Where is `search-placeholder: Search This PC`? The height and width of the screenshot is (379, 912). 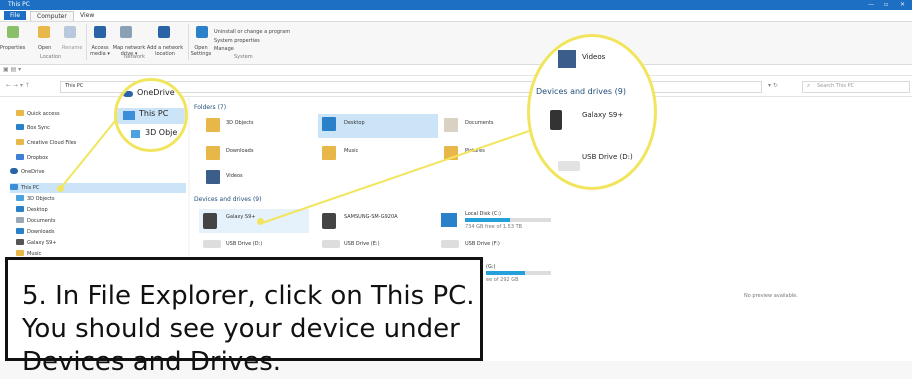
search-placeholder: Search This PC is located at coordinates (836, 86).